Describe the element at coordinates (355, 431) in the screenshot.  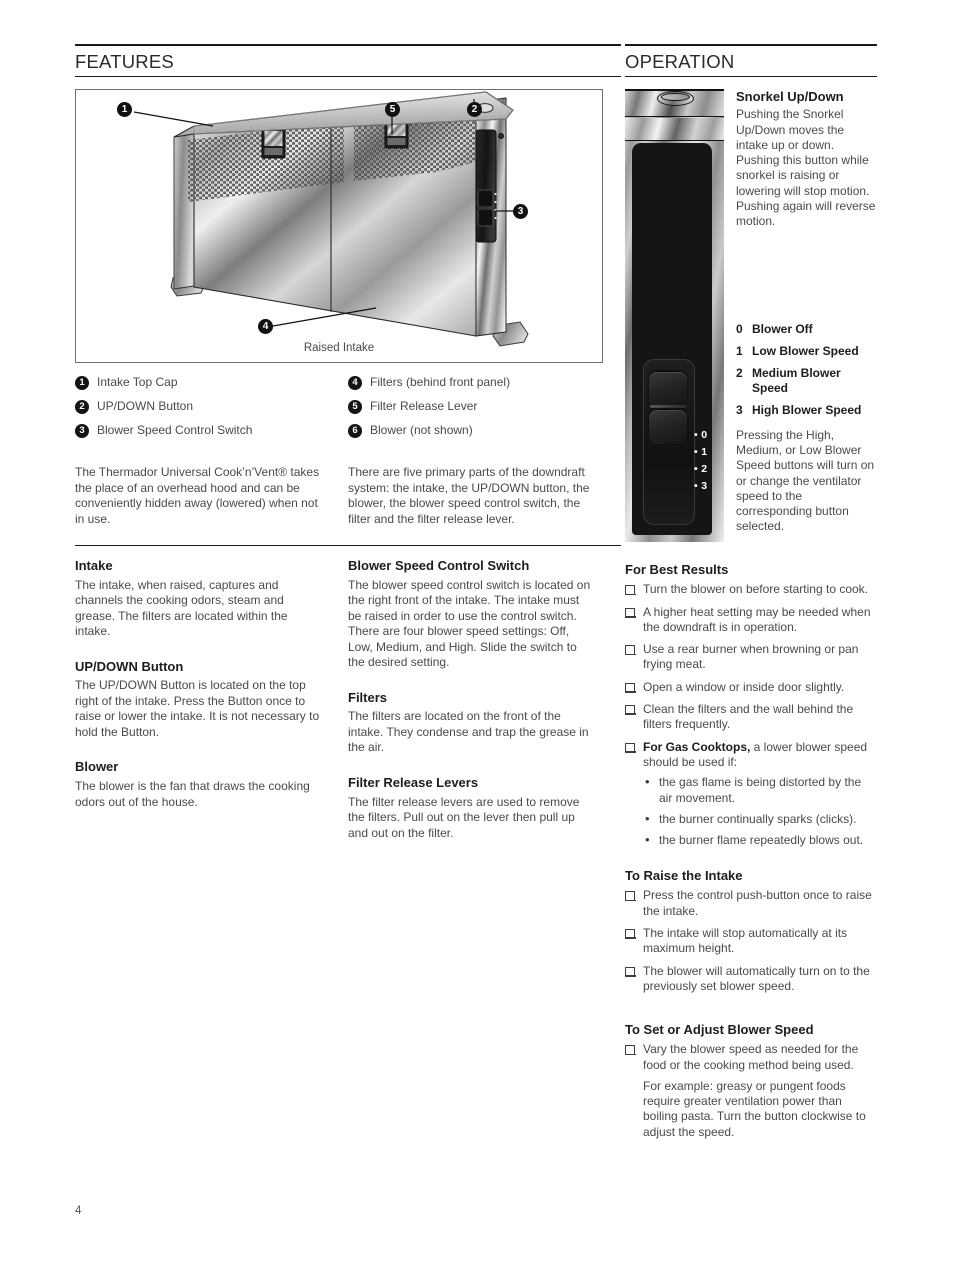
I see `legend-number: 6` at that location.